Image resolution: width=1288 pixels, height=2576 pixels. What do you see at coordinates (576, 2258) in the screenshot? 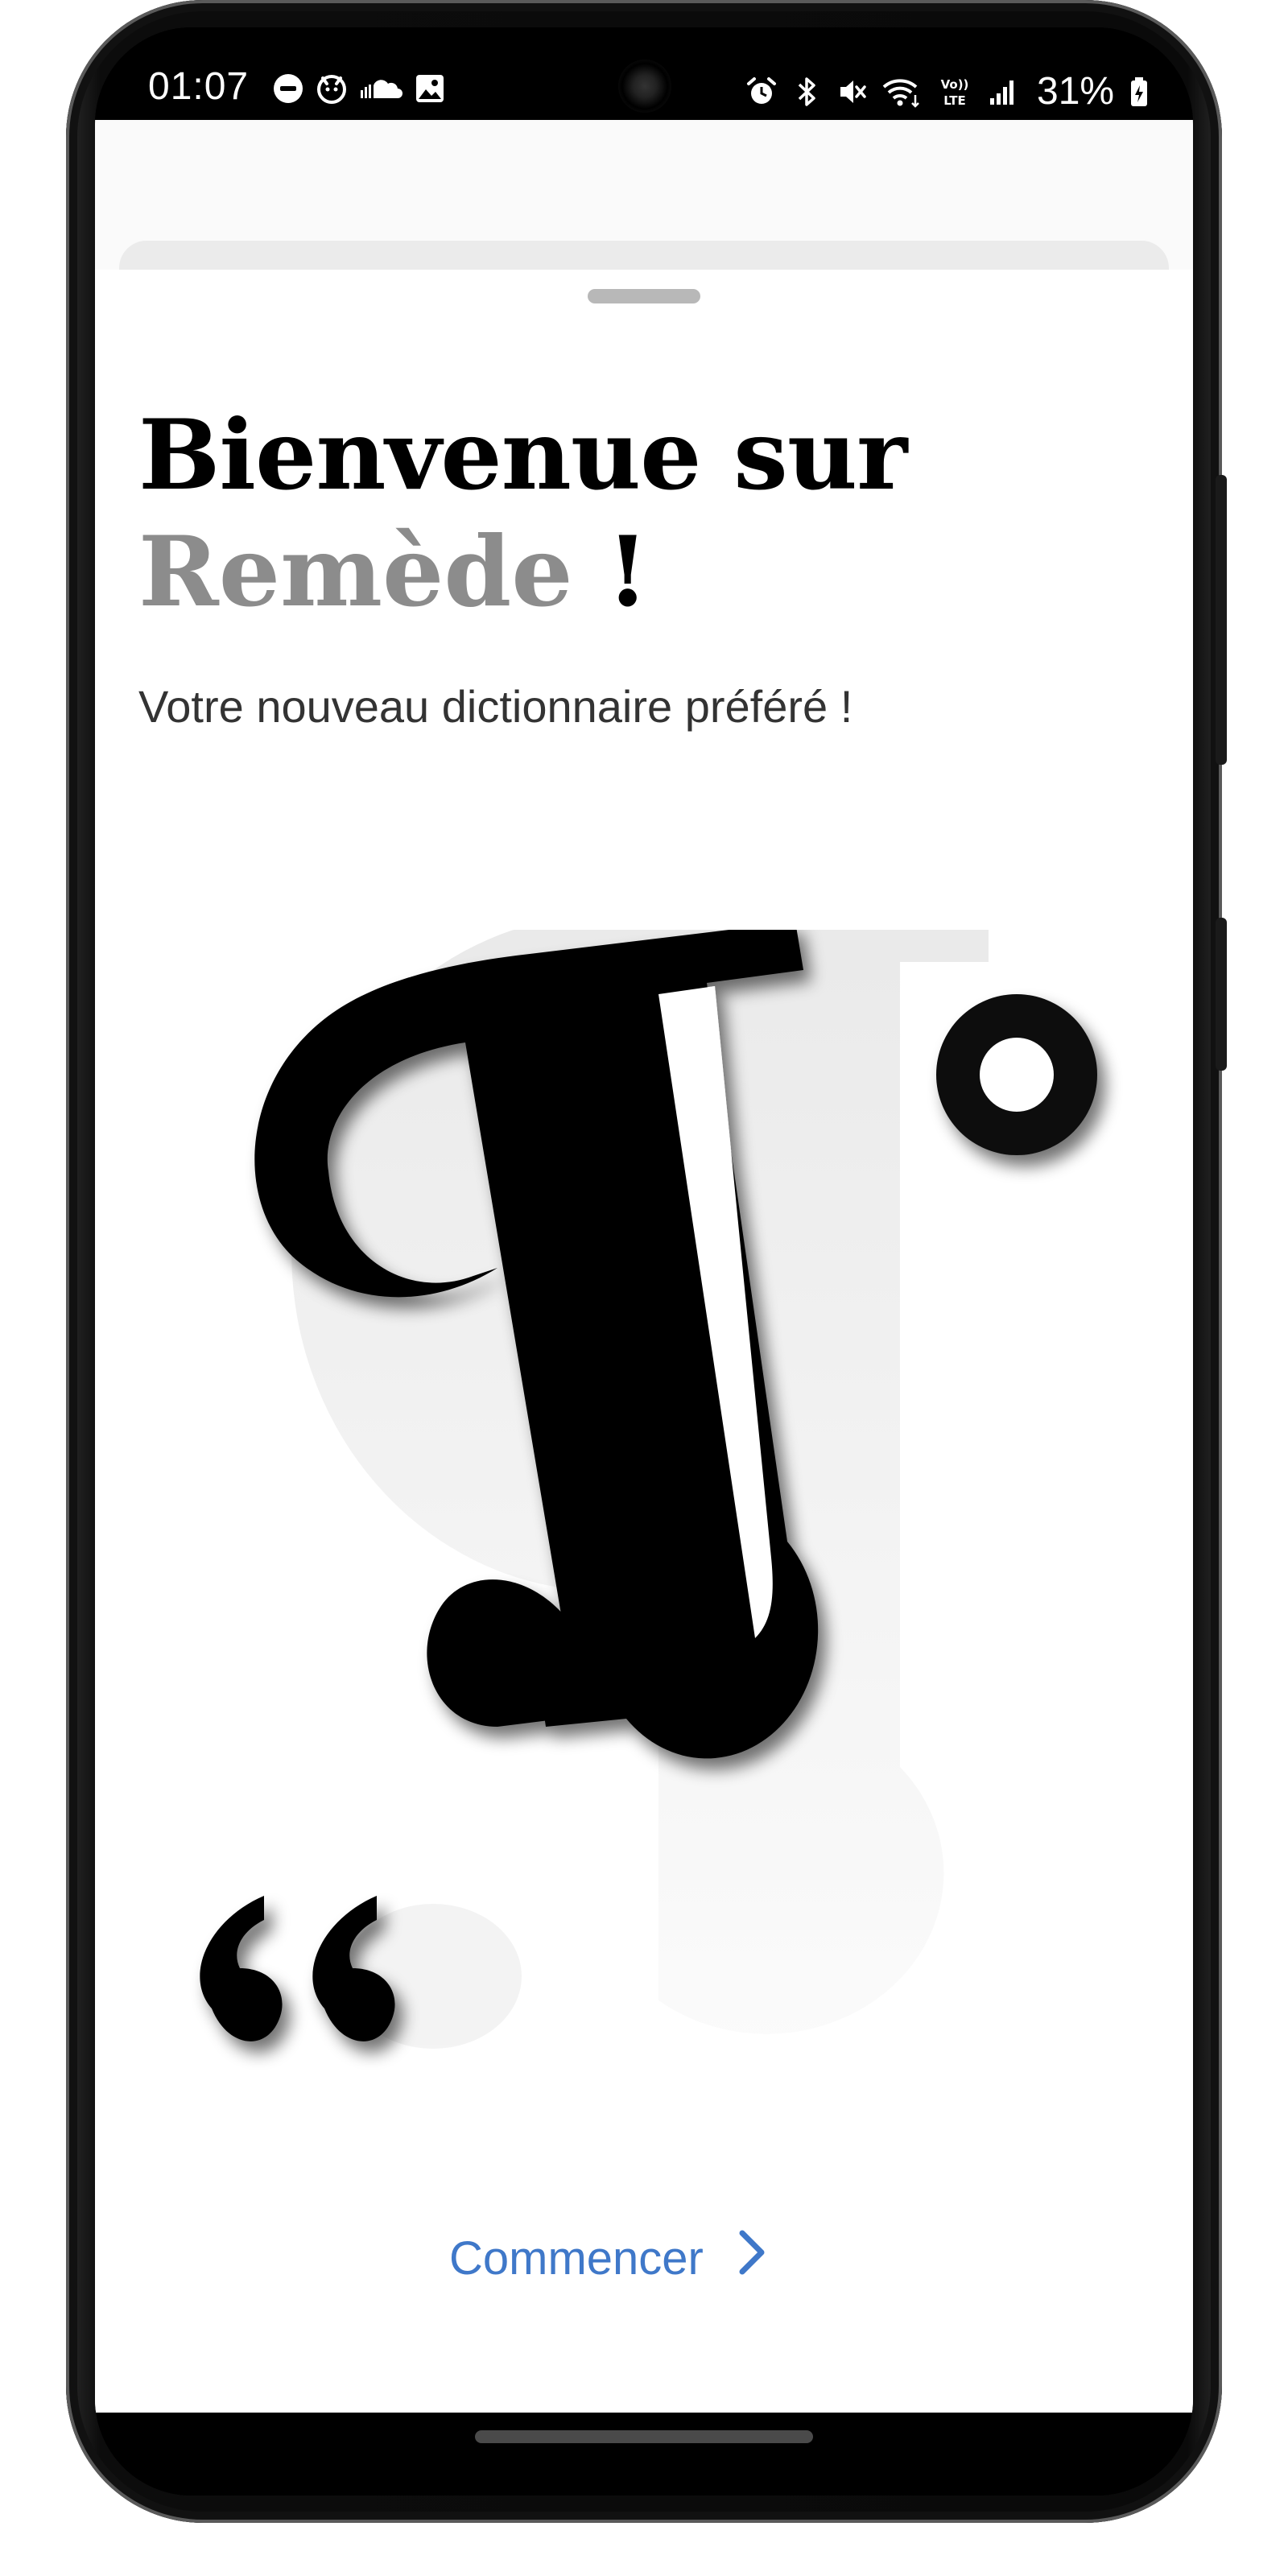
I see `start-button-label: Commencer` at bounding box center [576, 2258].